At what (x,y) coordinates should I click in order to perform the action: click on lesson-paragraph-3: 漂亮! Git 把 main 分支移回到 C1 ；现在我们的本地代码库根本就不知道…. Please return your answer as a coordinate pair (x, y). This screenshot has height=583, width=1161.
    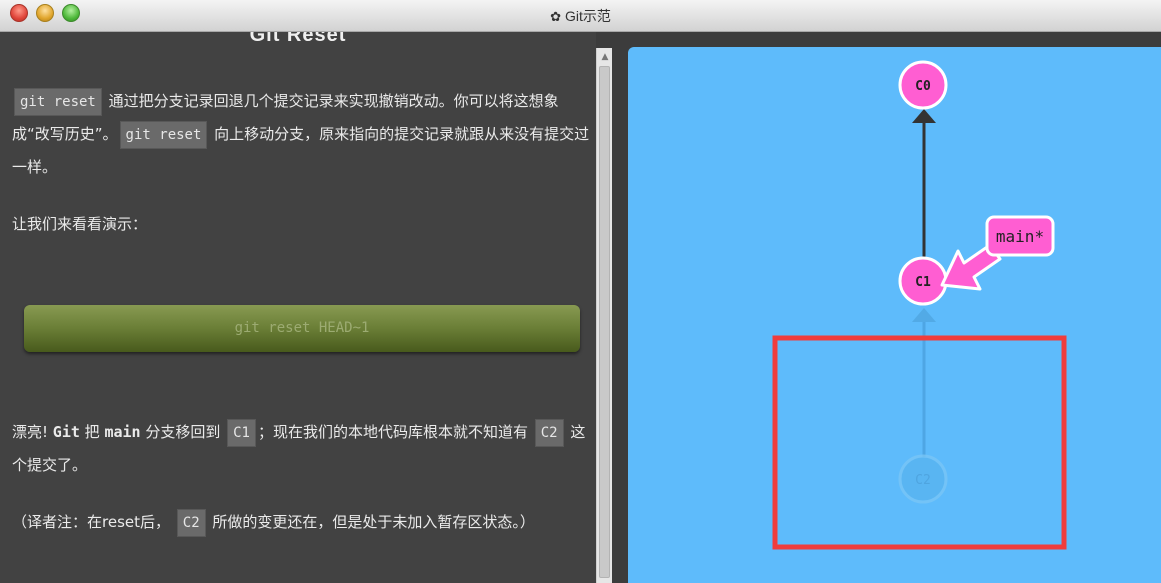
    Looking at the image, I should click on (303, 449).